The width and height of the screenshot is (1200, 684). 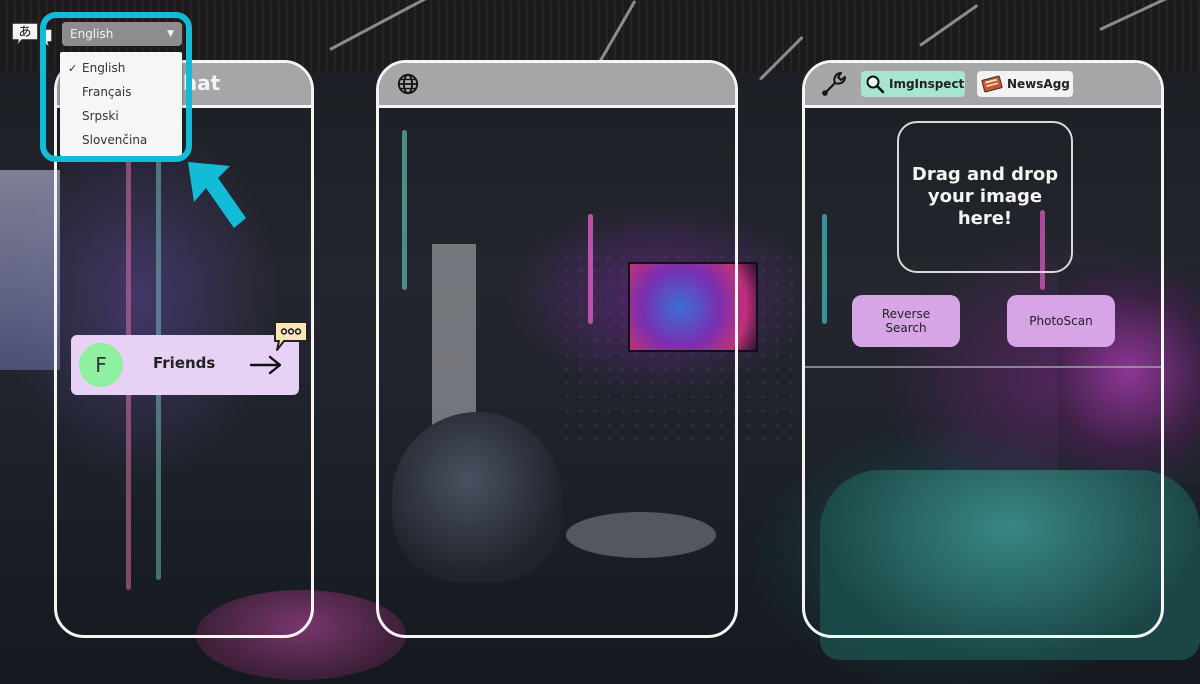 I want to click on avatar: F, so click(x=101, y=365).